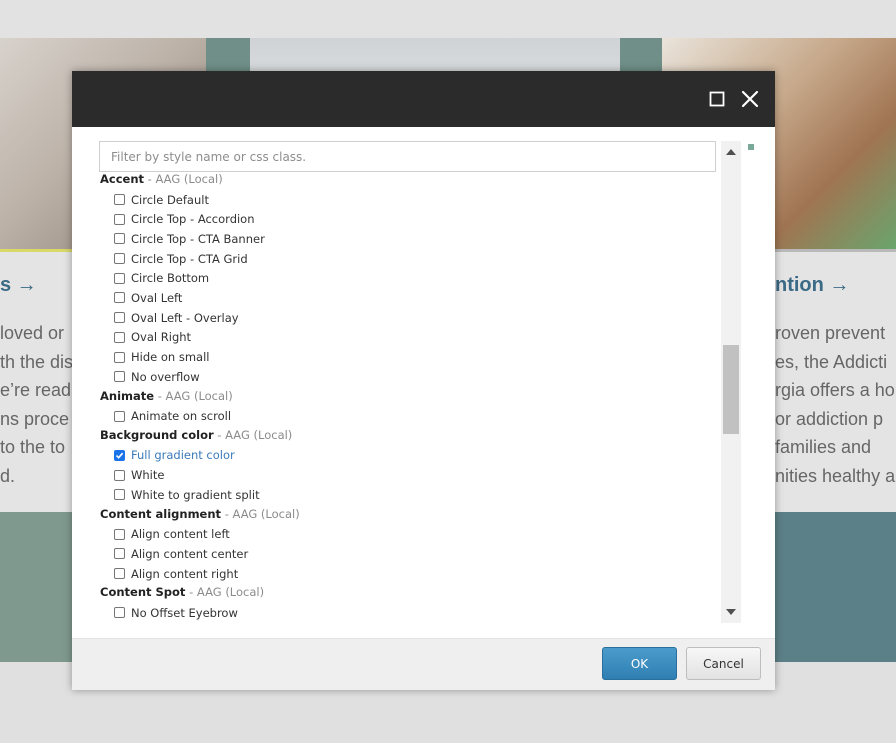 This screenshot has width=896, height=743. I want to click on left-card-heading: s →, so click(18, 285).